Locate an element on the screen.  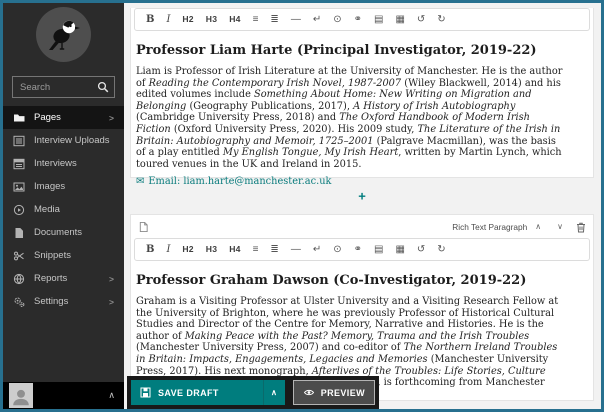
sidebar-item-snippets: Snippets is located at coordinates (63, 255).